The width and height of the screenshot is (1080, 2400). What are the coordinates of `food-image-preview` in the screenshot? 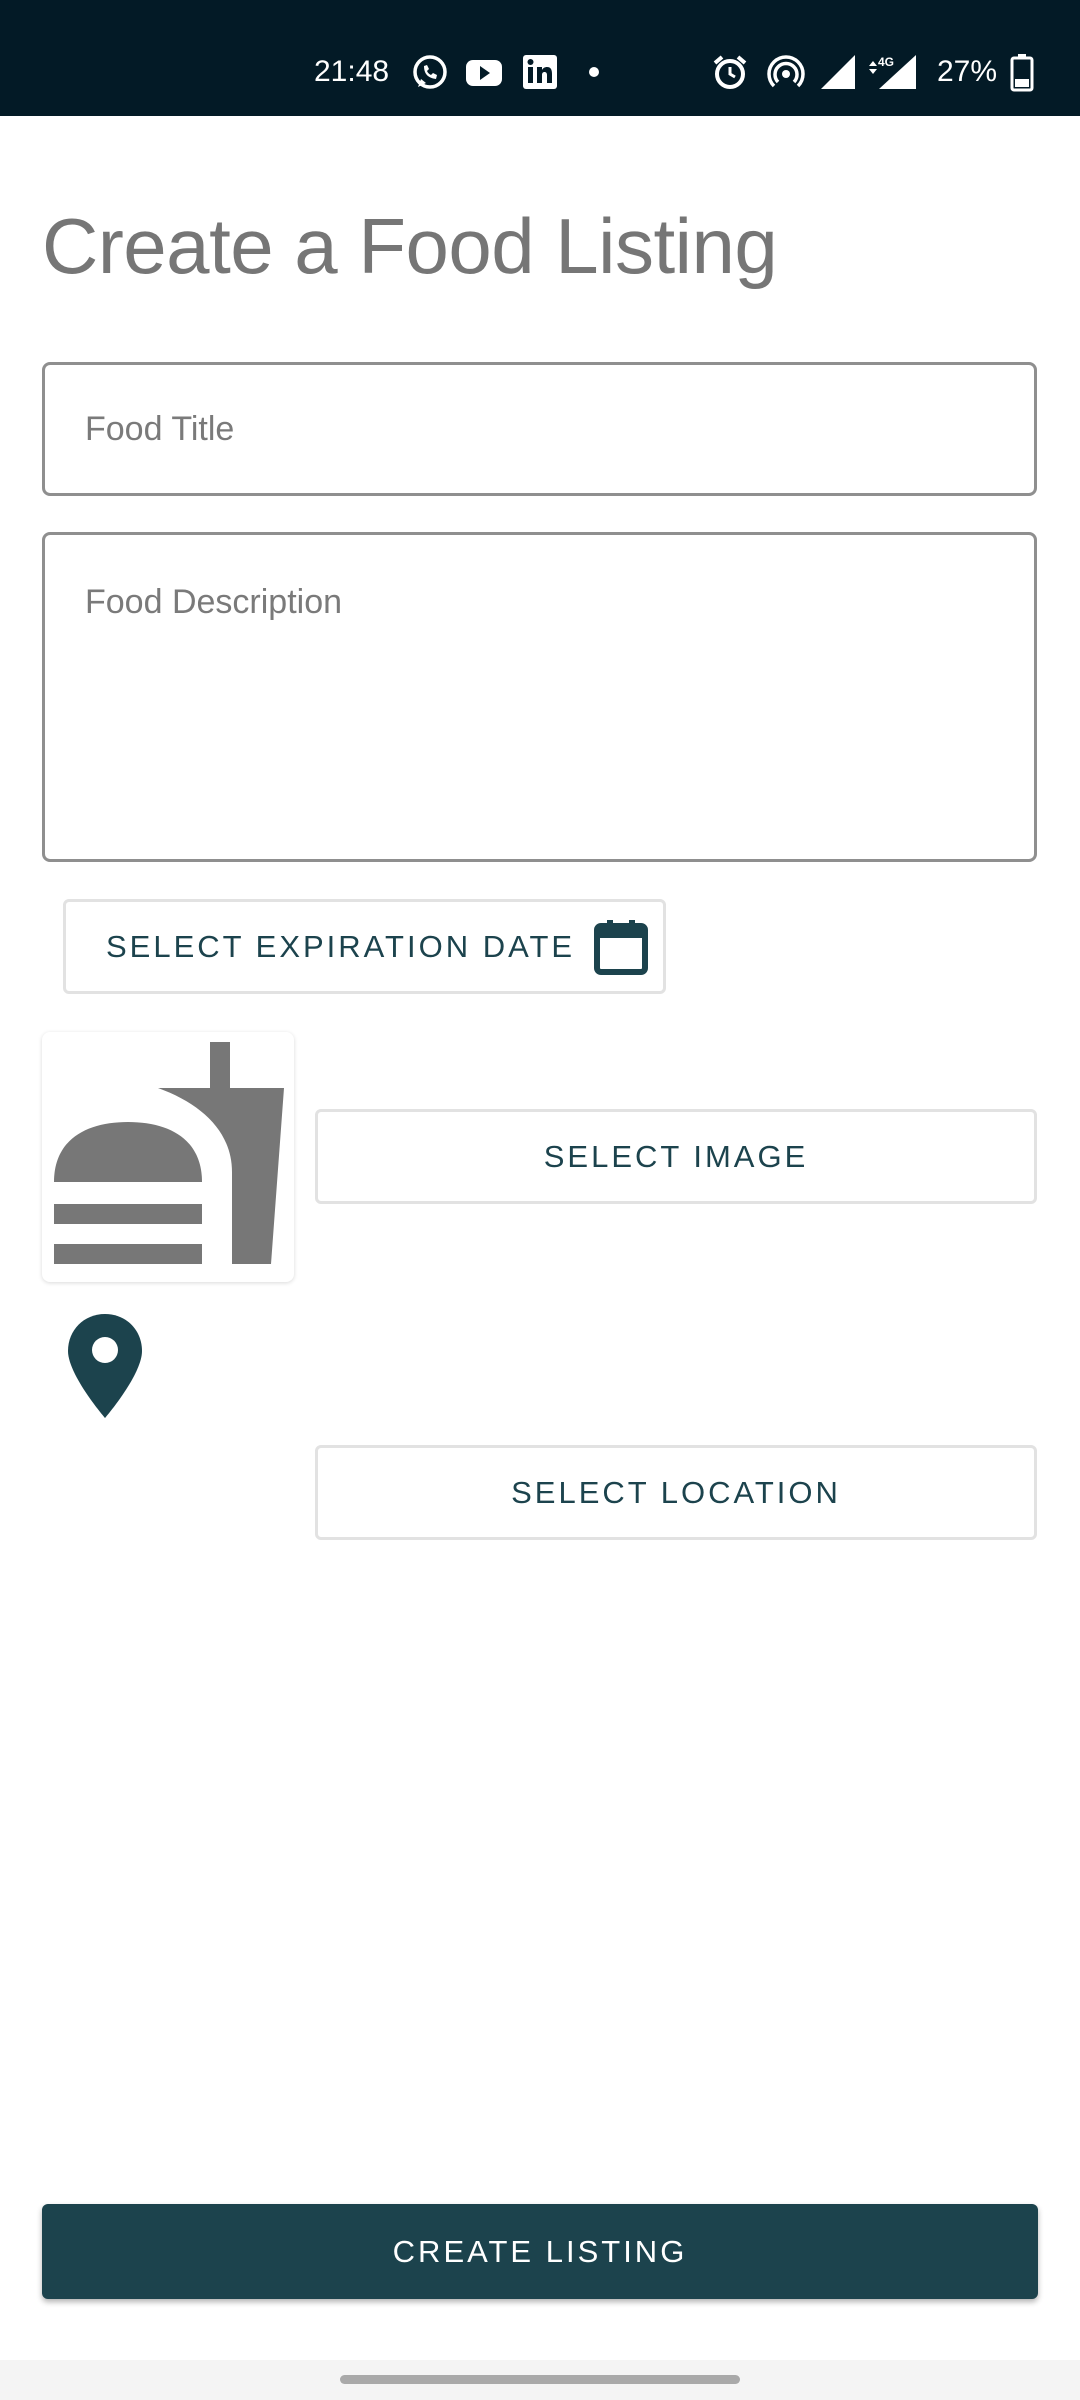 It's located at (168, 1157).